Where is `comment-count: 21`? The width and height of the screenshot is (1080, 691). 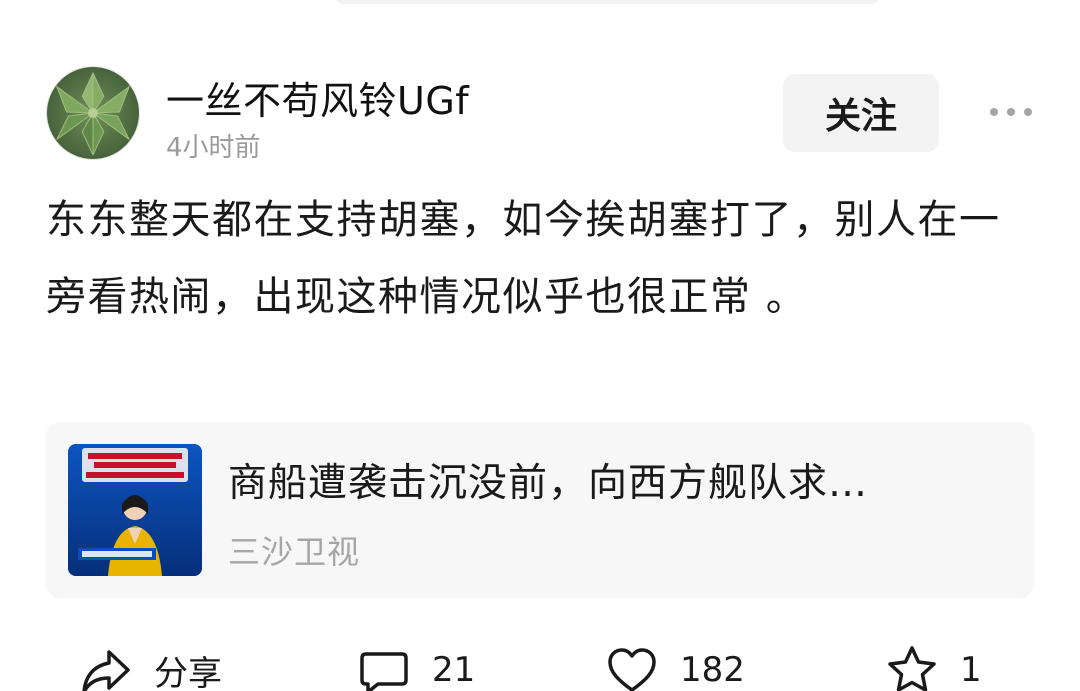 comment-count: 21 is located at coordinates (454, 670).